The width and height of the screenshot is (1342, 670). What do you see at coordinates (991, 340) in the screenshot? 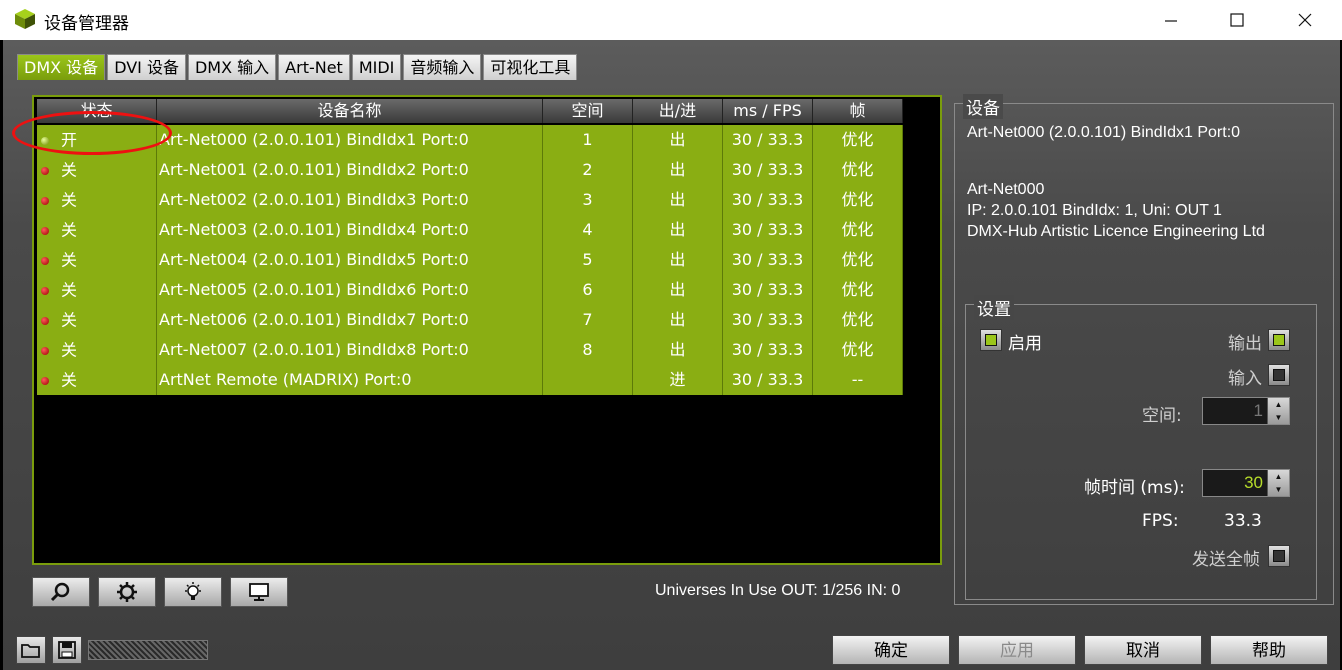
I see `enable-checkbox` at bounding box center [991, 340].